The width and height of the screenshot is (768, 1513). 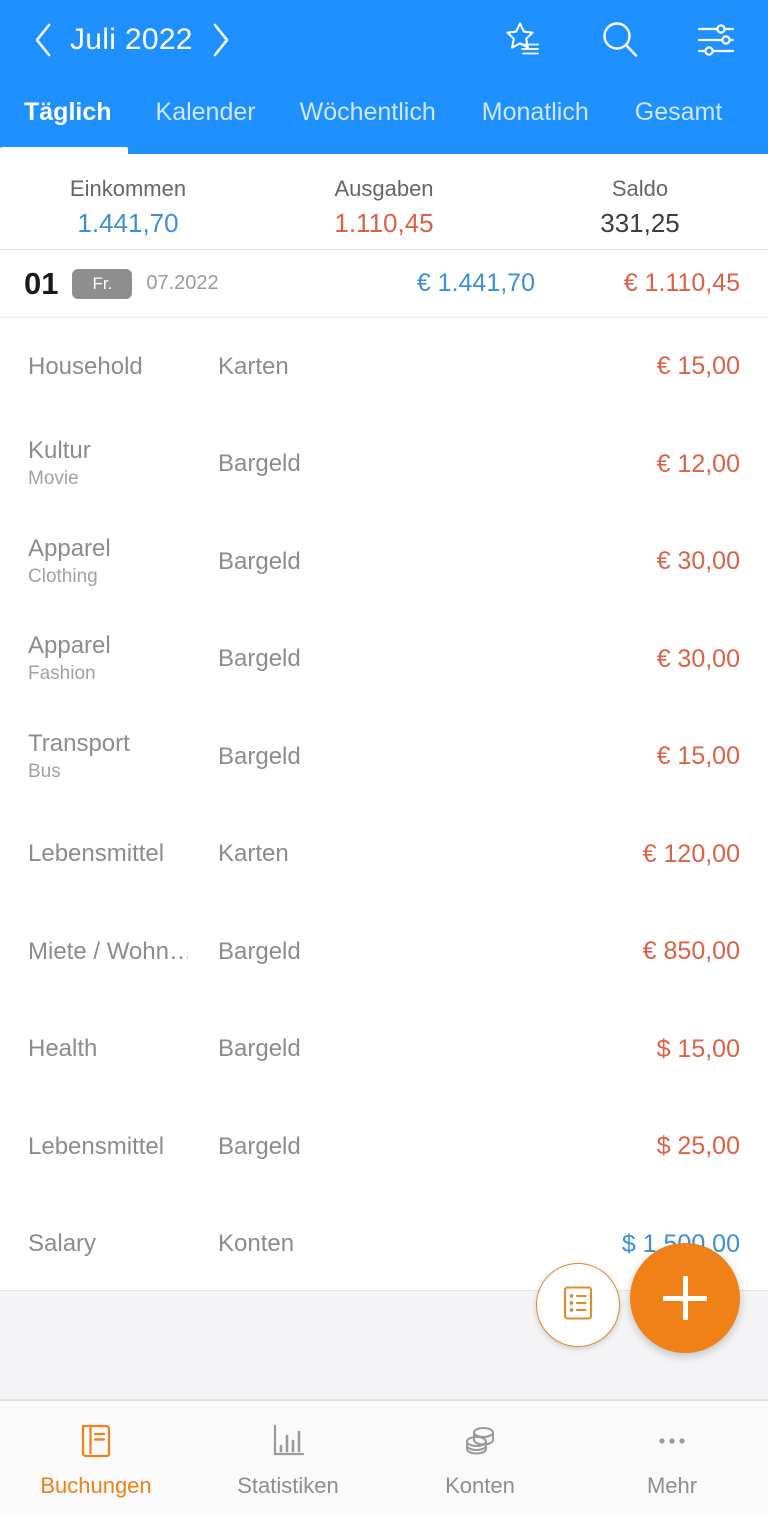 I want to click on star-list-icon, so click(x=524, y=40).